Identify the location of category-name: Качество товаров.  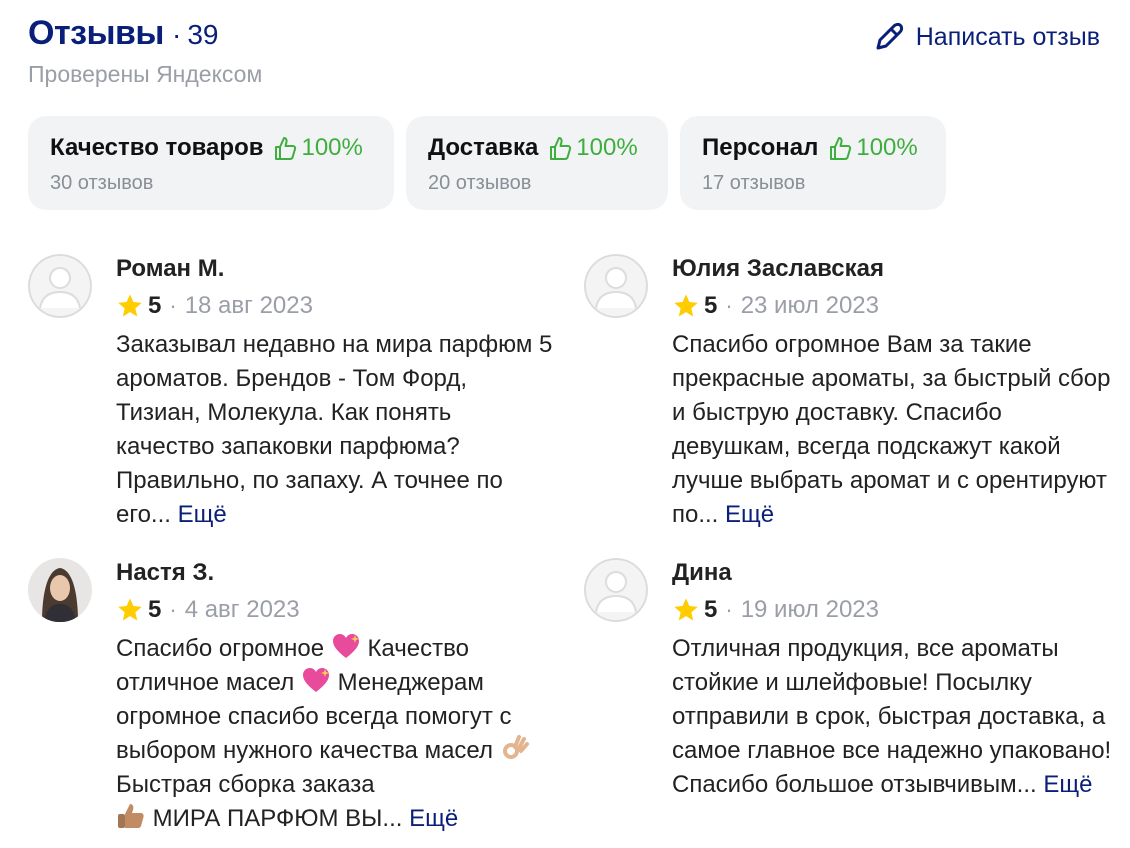
(157, 147).